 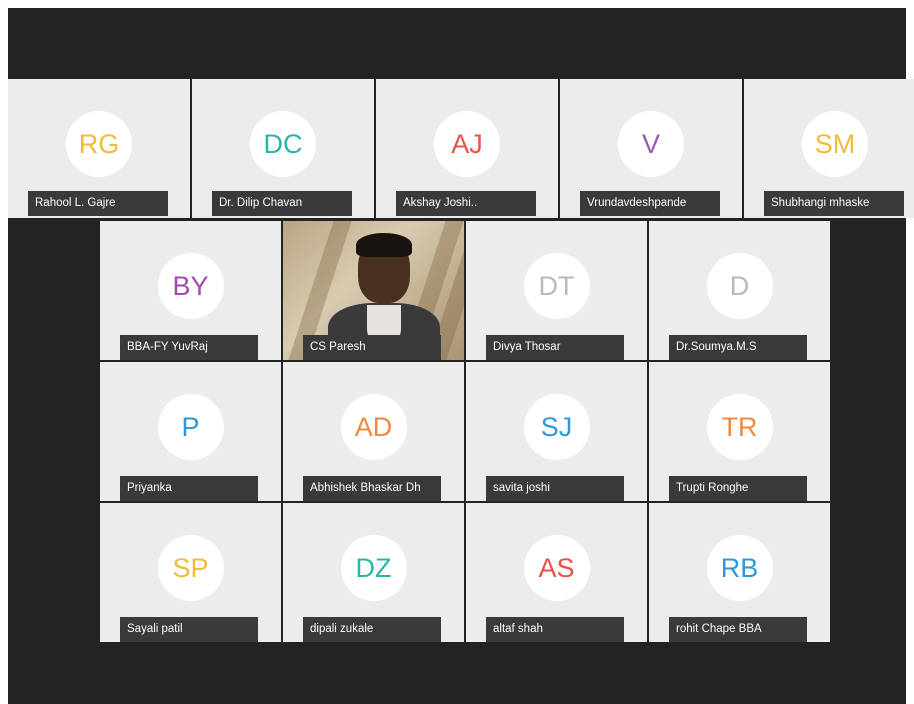 I want to click on avatar: RG, so click(x=99, y=144).